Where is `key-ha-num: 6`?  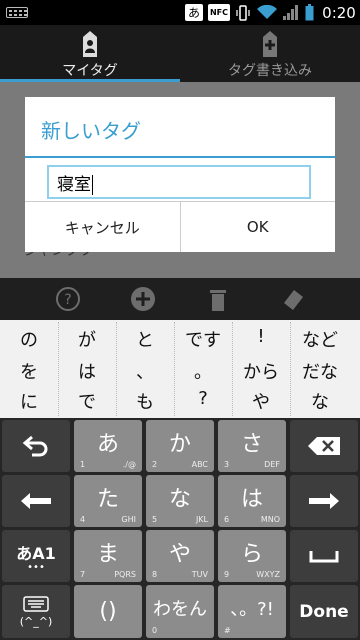
key-ha-num: 6 is located at coordinates (227, 519).